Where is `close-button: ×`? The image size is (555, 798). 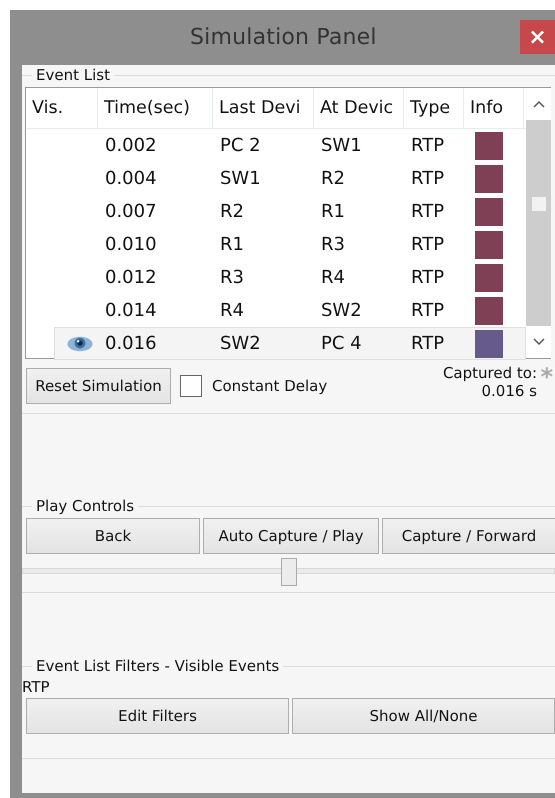 close-button: × is located at coordinates (537, 37).